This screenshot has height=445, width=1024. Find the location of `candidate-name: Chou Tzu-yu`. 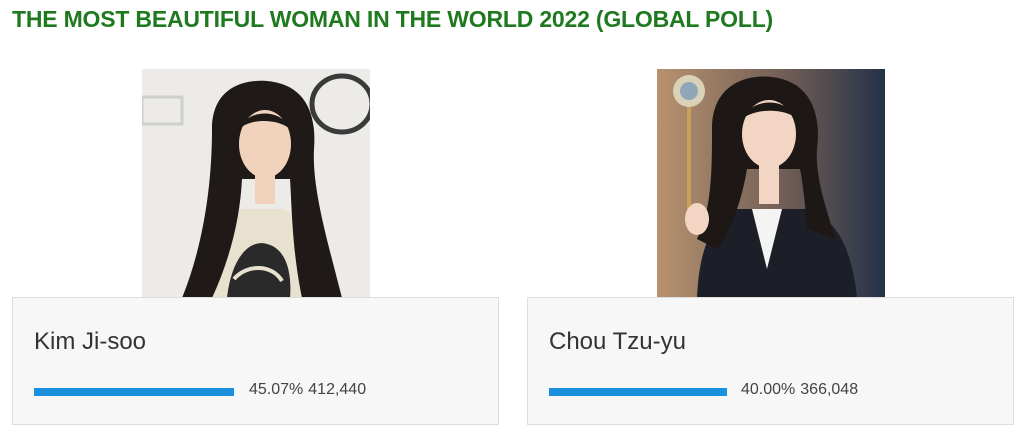

candidate-name: Chou Tzu-yu is located at coordinates (617, 342).